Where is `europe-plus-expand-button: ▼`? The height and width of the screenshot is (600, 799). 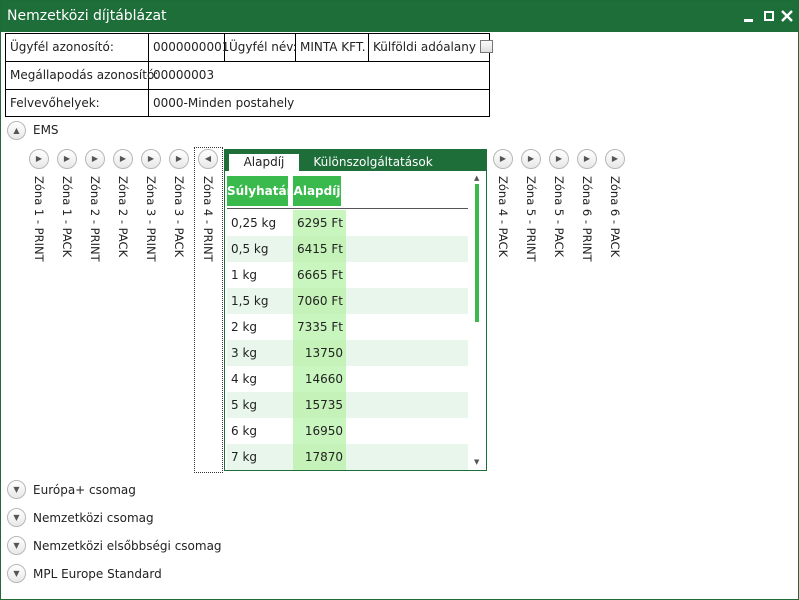 europe-plus-expand-button: ▼ is located at coordinates (16, 489).